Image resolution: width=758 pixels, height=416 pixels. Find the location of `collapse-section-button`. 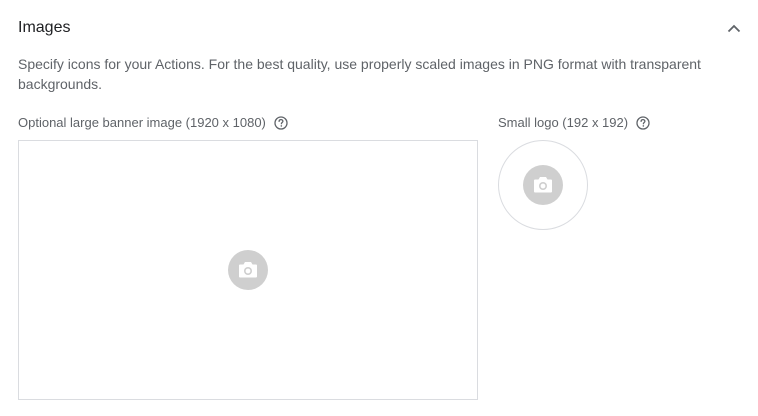

collapse-section-button is located at coordinates (734, 28).